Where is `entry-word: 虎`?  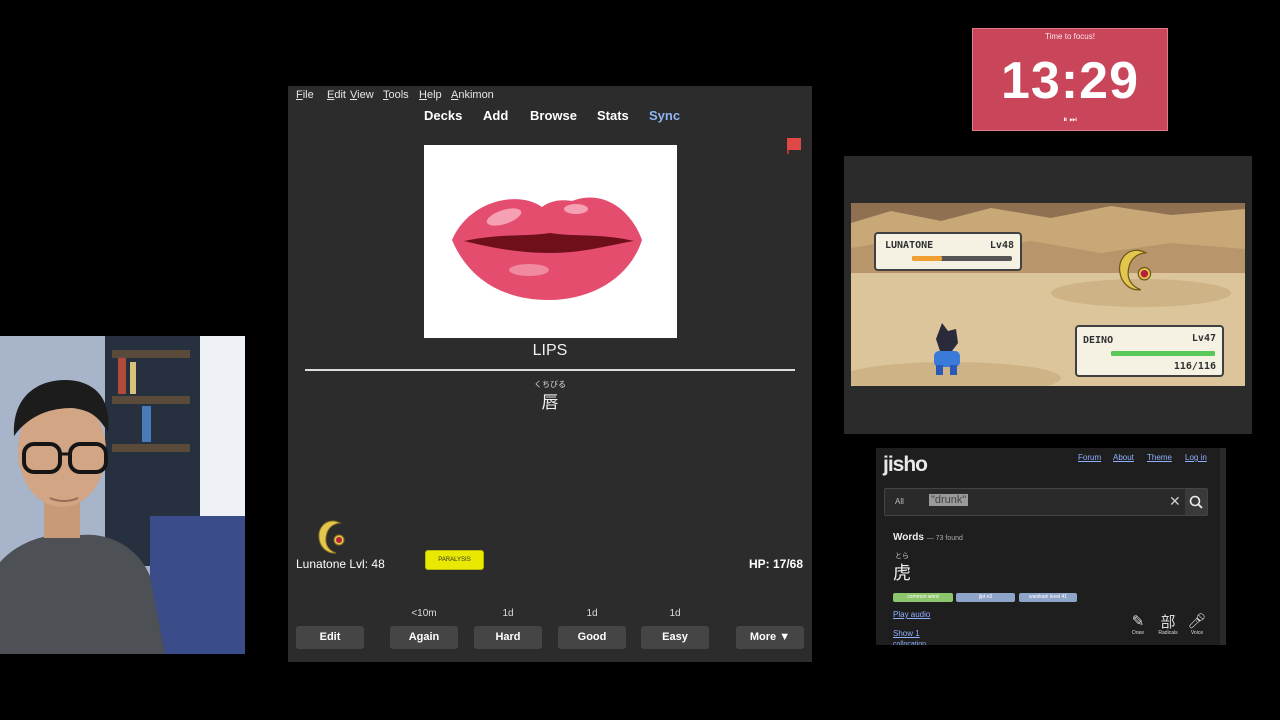
entry-word: 虎 is located at coordinates (902, 573).